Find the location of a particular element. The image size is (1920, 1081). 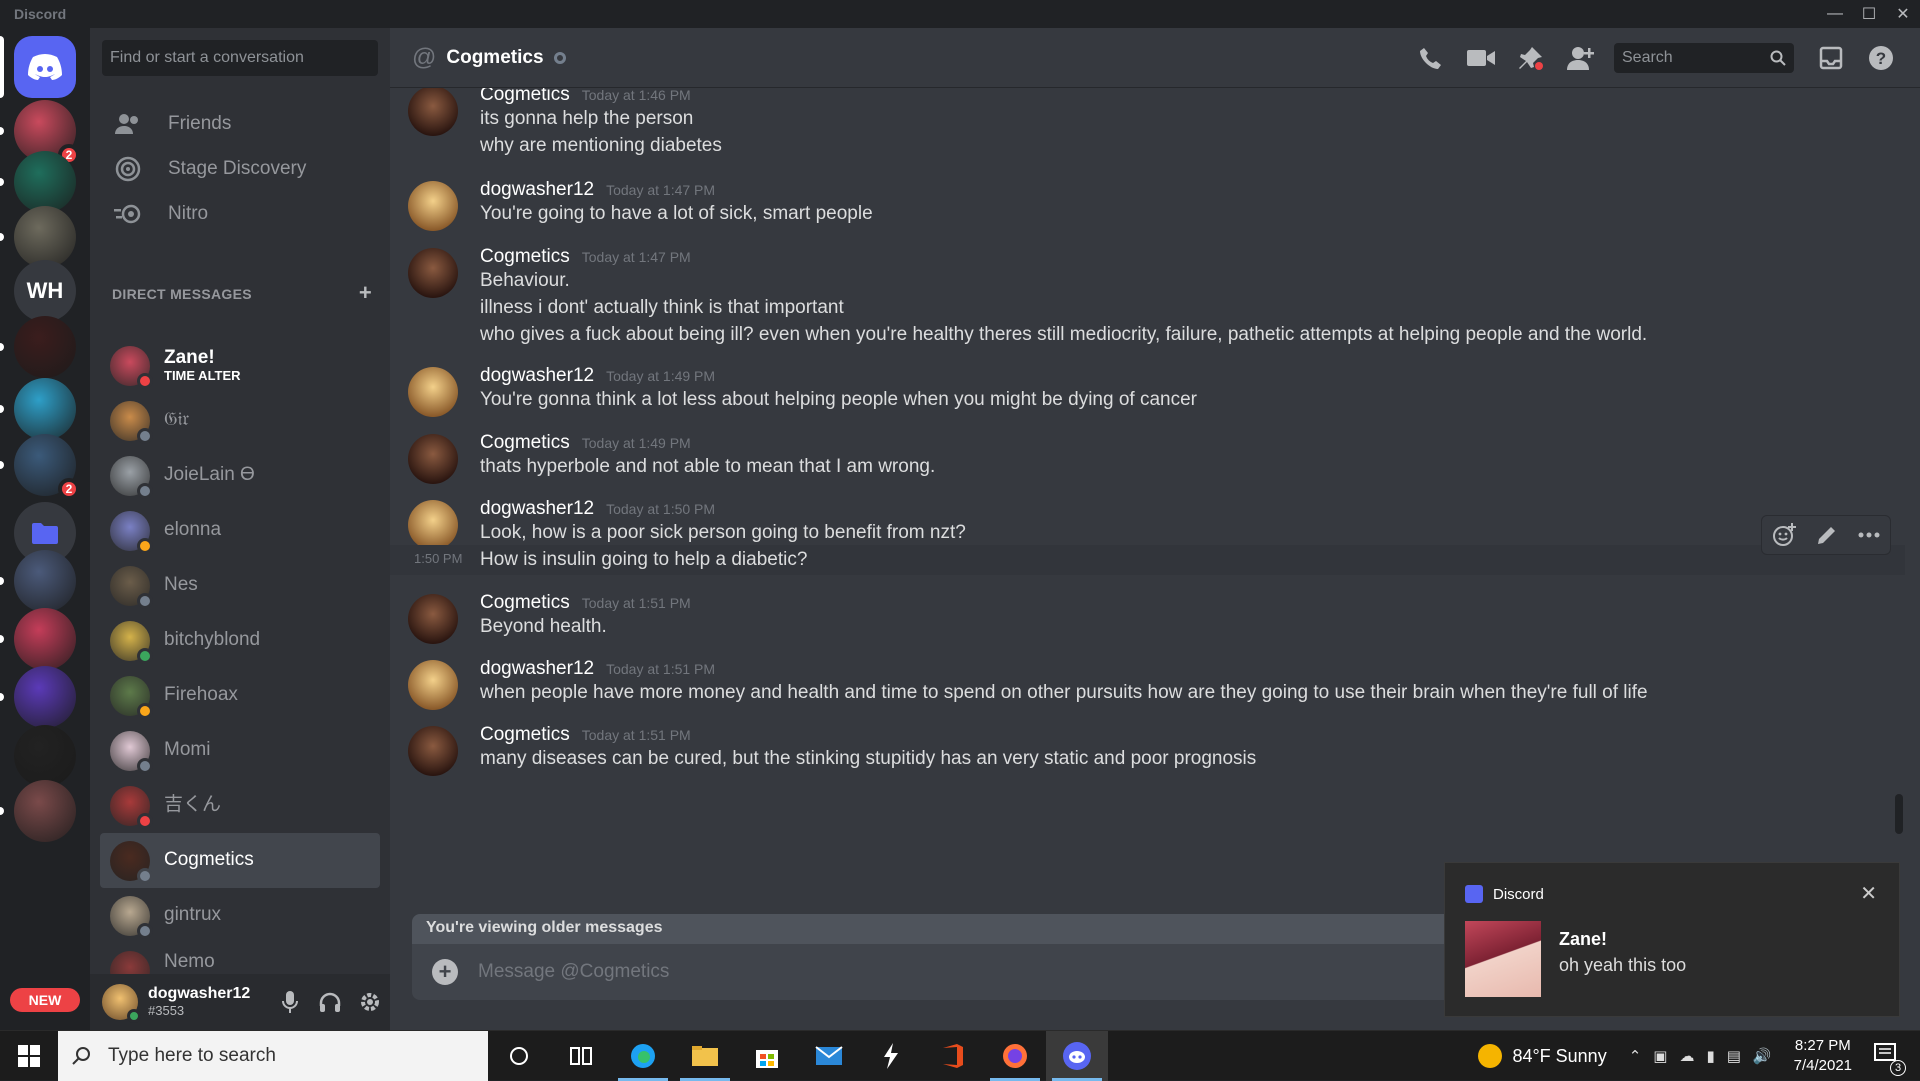

create-dm-plus-icon: + is located at coordinates (365, 293).